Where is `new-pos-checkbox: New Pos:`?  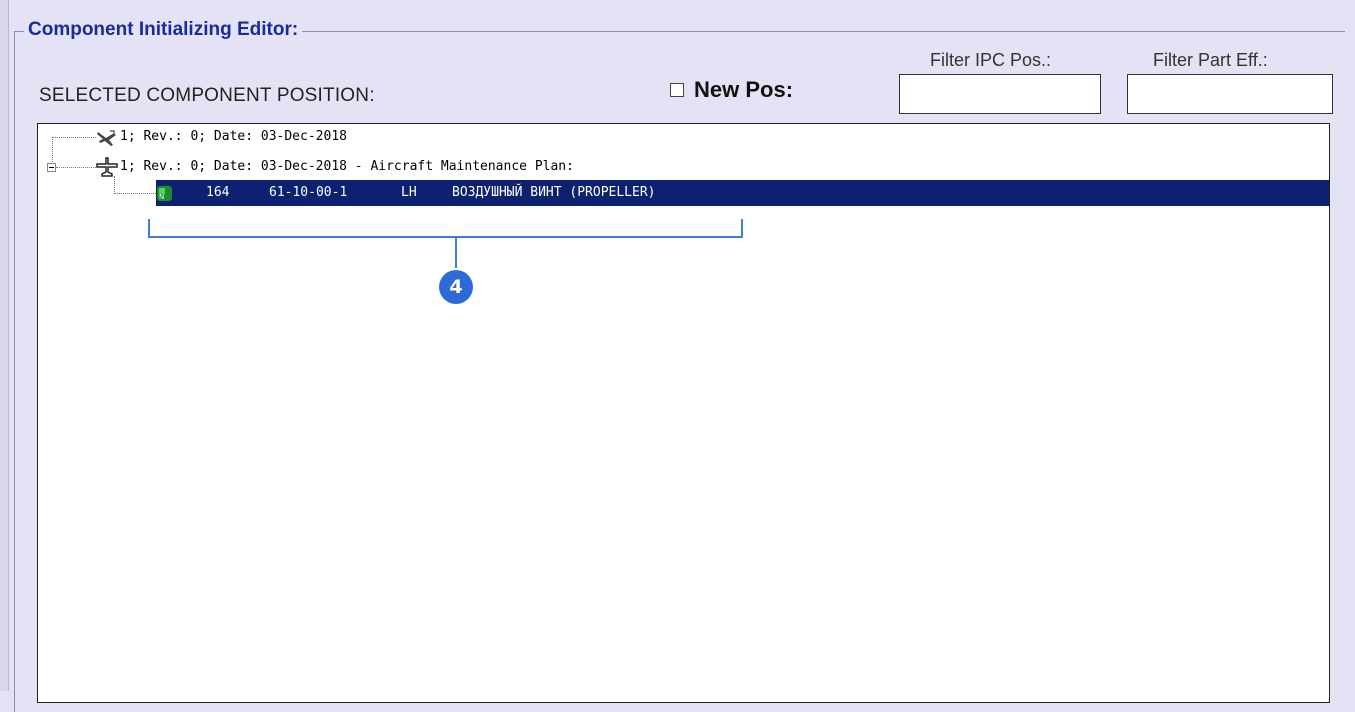
new-pos-checkbox: New Pos: is located at coordinates (731, 90).